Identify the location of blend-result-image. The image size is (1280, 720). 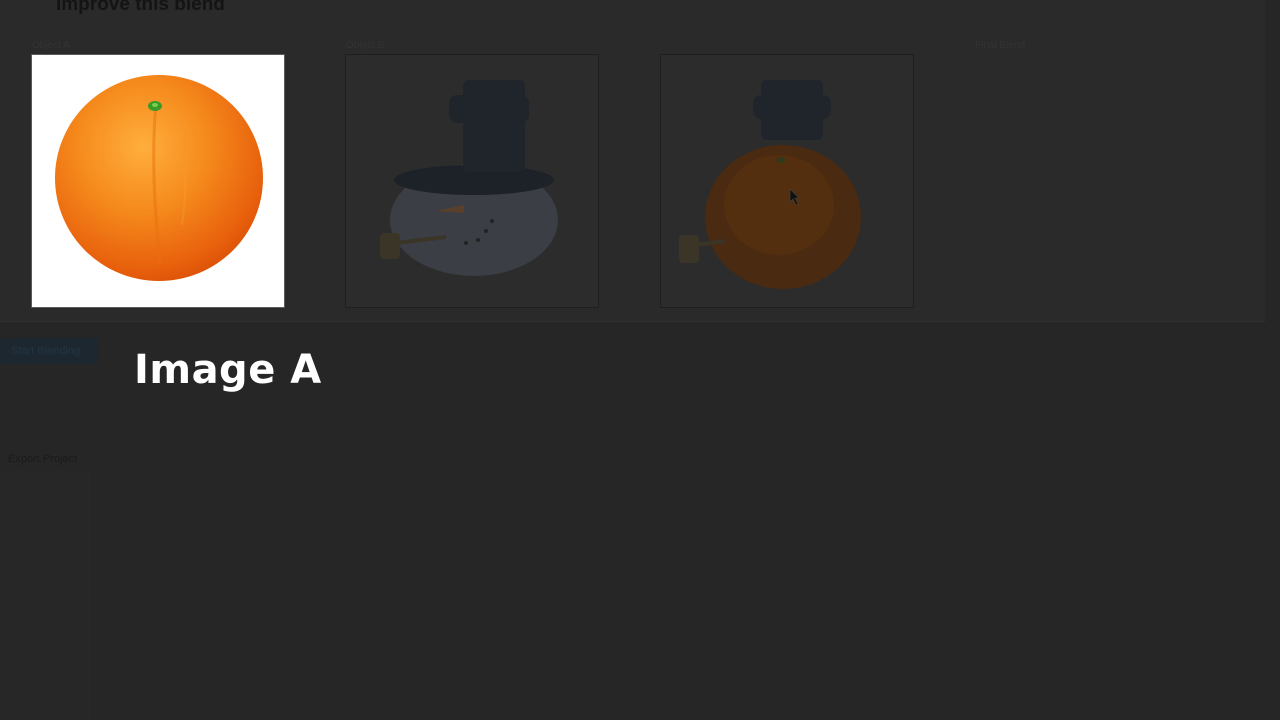
(787, 181).